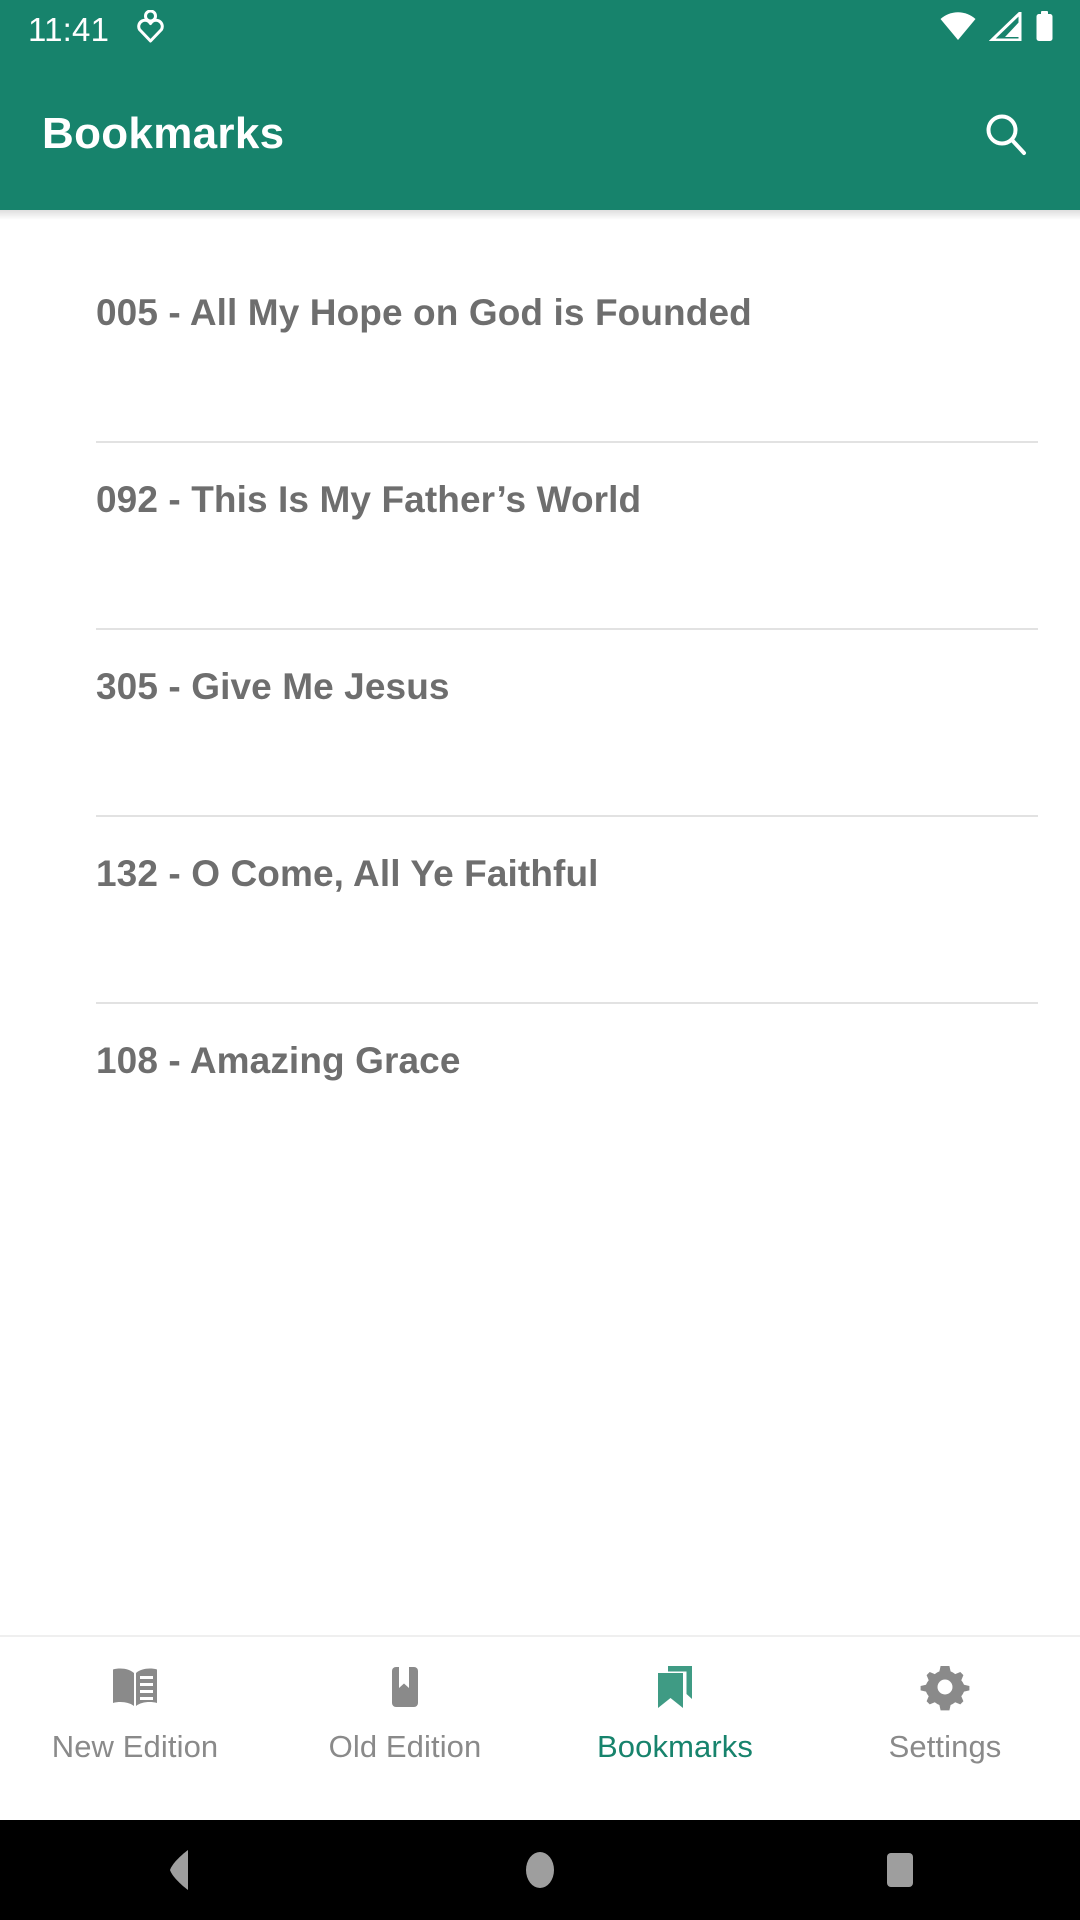 The width and height of the screenshot is (1080, 1920). I want to click on nav-item-bookmarks: Bookmarks, so click(675, 1710).